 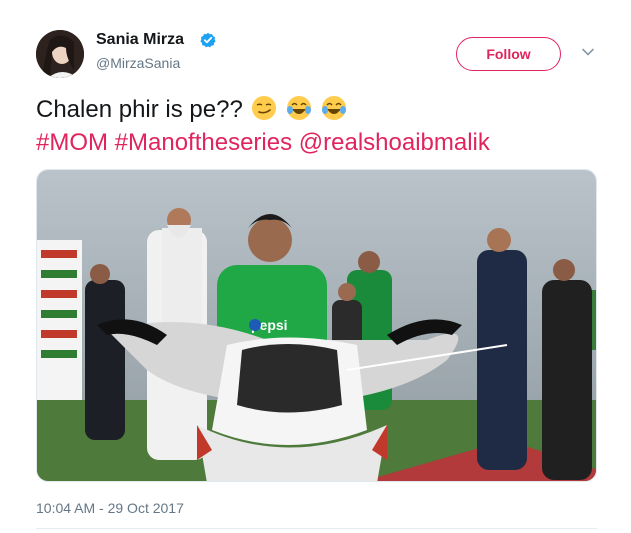 I want to click on tweet-text: Chalen phir is pe??, so click(x=321, y=109).